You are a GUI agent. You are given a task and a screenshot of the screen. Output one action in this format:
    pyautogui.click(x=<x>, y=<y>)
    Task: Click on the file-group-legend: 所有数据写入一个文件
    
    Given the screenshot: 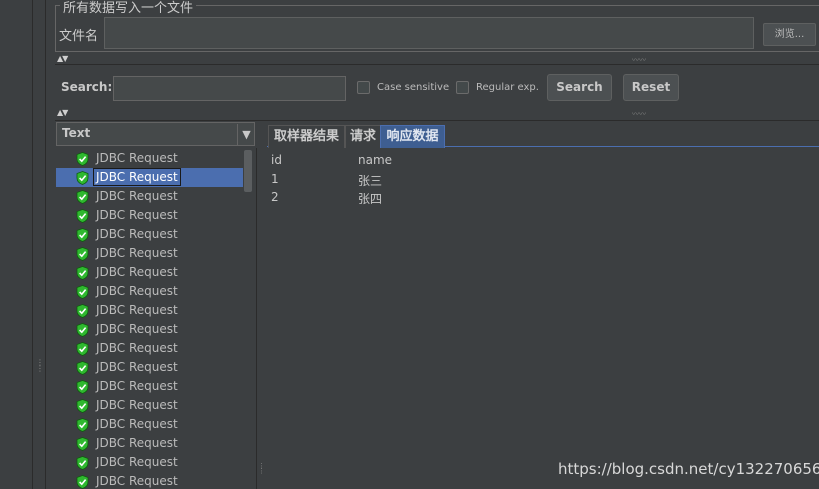 What is the action you would take?
    pyautogui.click(x=128, y=8)
    